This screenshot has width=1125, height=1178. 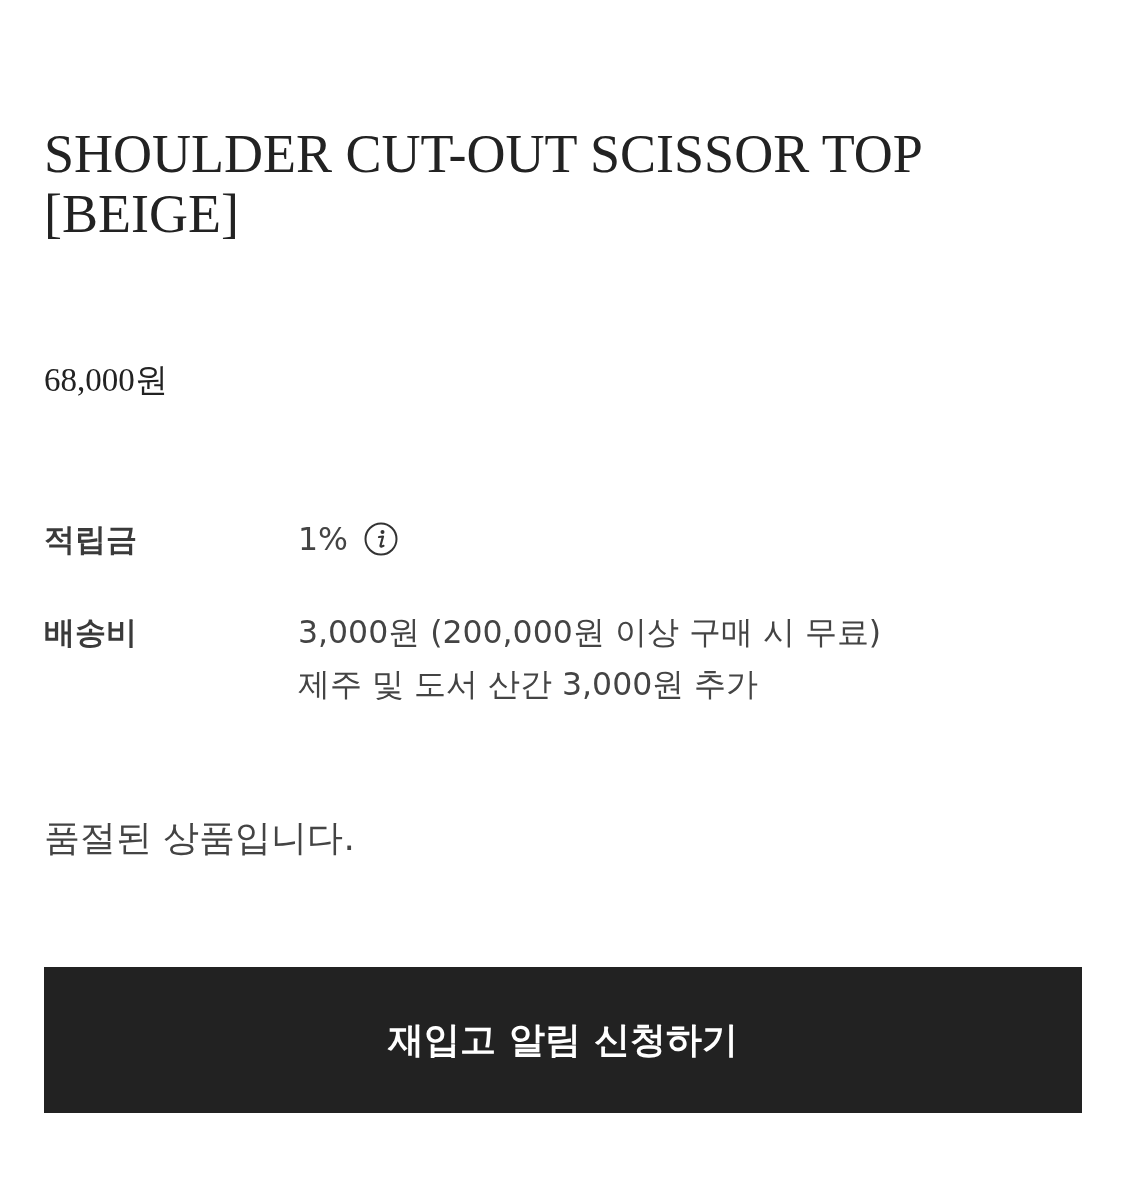 I want to click on info-icon, so click(x=381, y=539).